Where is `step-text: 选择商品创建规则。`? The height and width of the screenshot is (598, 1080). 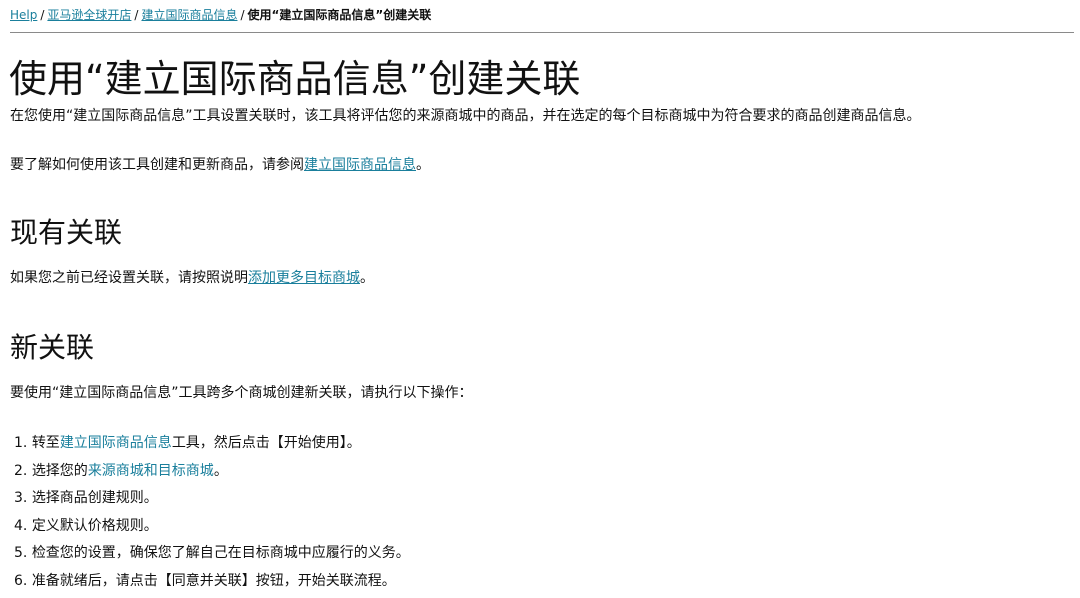
step-text: 选择商品创建规则。 is located at coordinates (94, 498).